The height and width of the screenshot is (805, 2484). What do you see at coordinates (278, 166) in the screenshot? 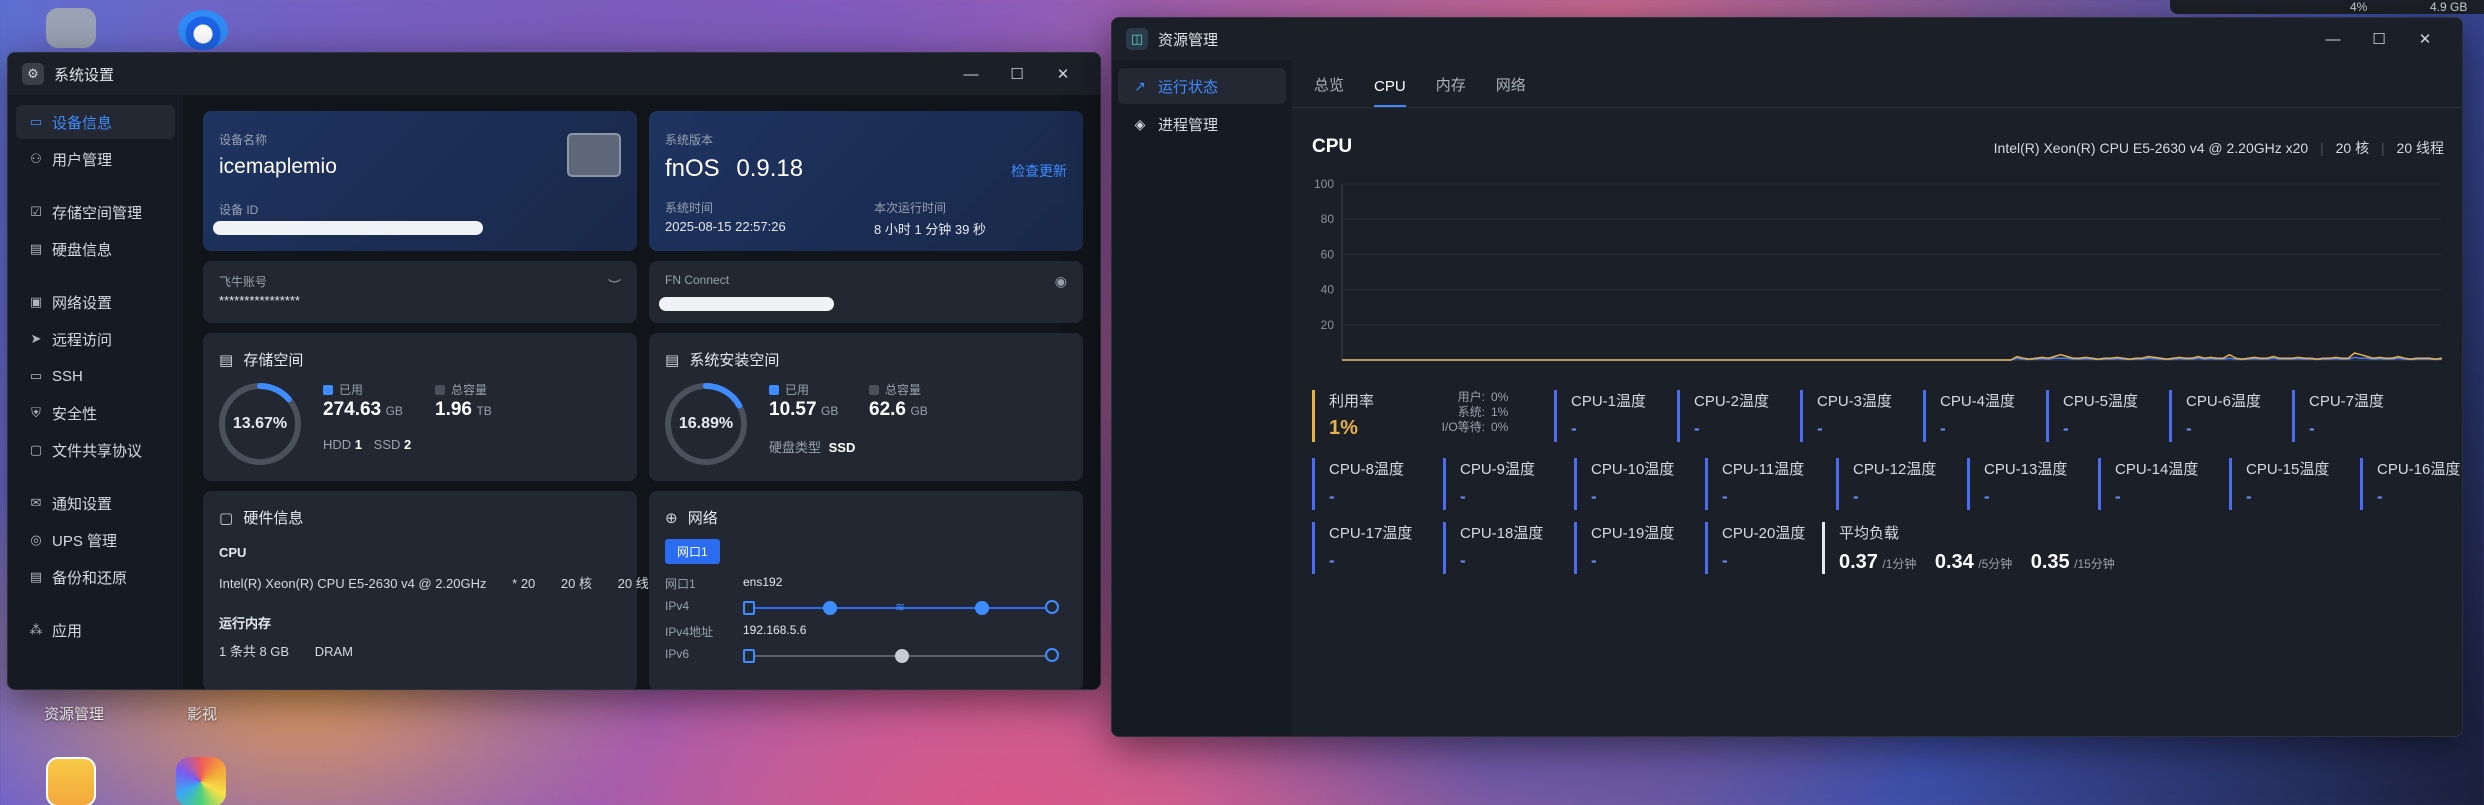
I see `device-name: icemaplemio` at bounding box center [278, 166].